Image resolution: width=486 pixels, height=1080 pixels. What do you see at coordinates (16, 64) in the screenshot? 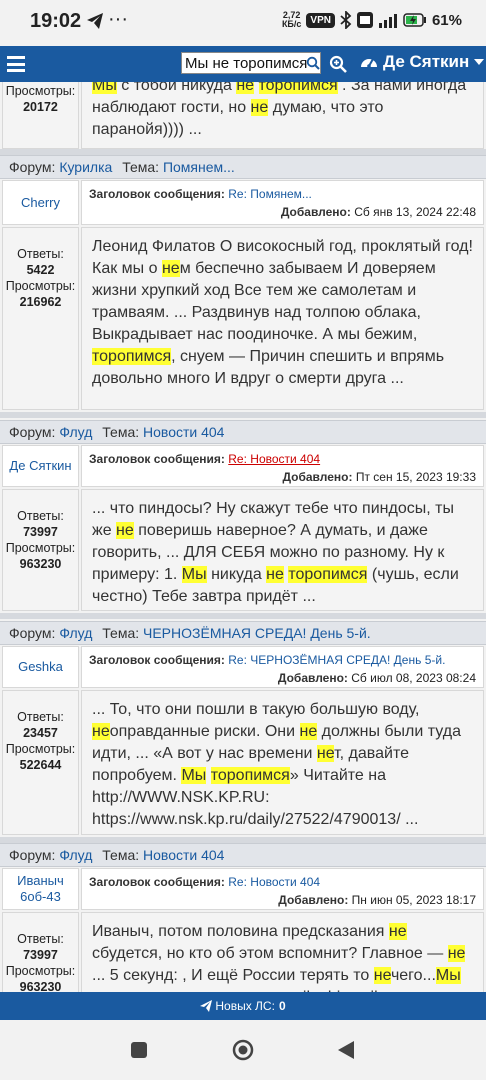
I see `hamburger-menu-icon` at bounding box center [16, 64].